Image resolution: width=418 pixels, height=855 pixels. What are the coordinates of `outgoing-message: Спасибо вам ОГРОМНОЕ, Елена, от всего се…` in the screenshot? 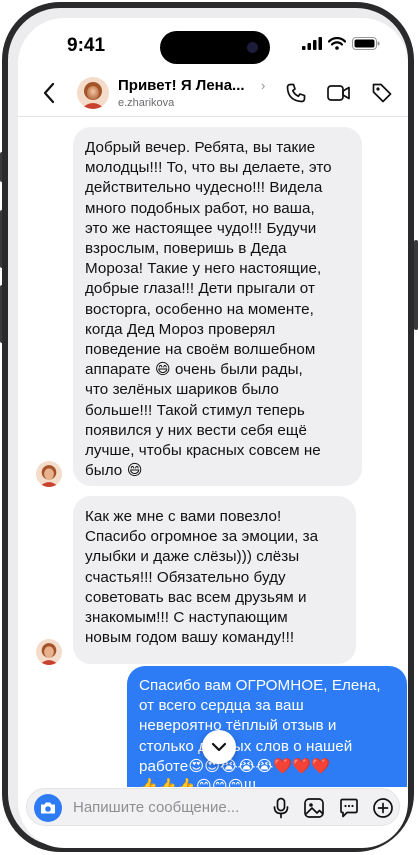 It's located at (267, 726).